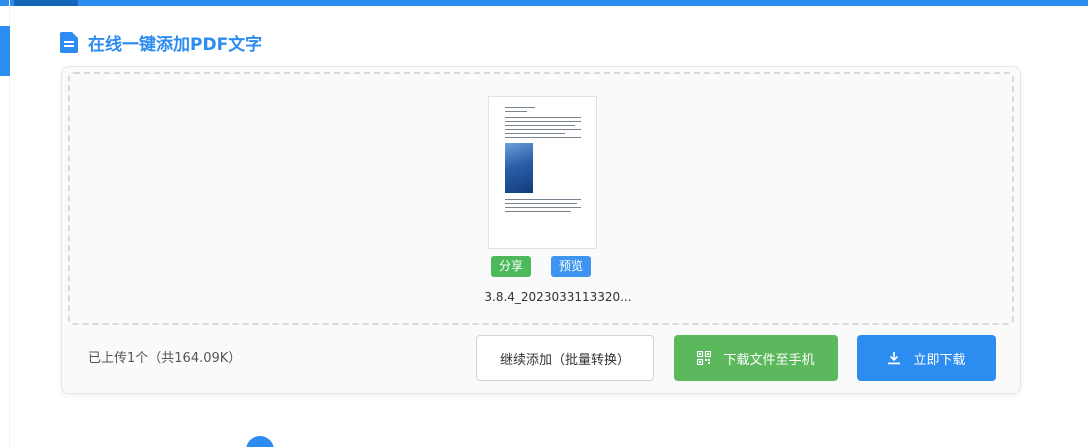 The height and width of the screenshot is (447, 1088). What do you see at coordinates (704, 358) in the screenshot?
I see `qr-code-icon` at bounding box center [704, 358].